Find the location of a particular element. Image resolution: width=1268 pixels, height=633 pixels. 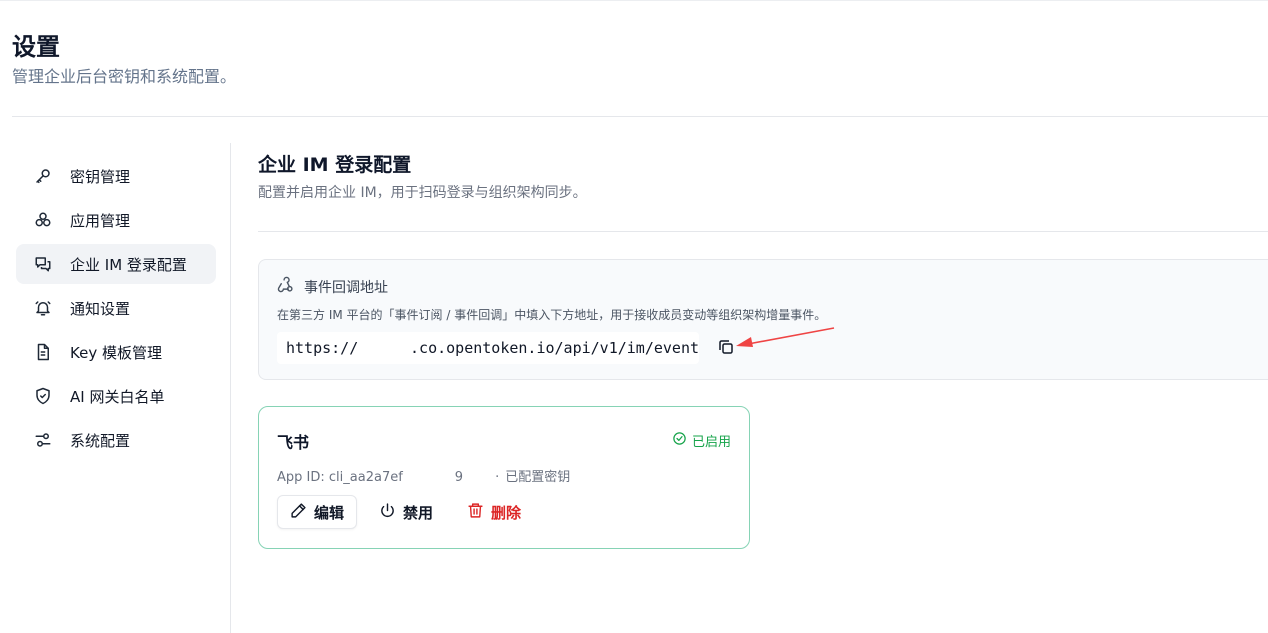

sidebar-item-system-config: 系统配置 is located at coordinates (116, 440).